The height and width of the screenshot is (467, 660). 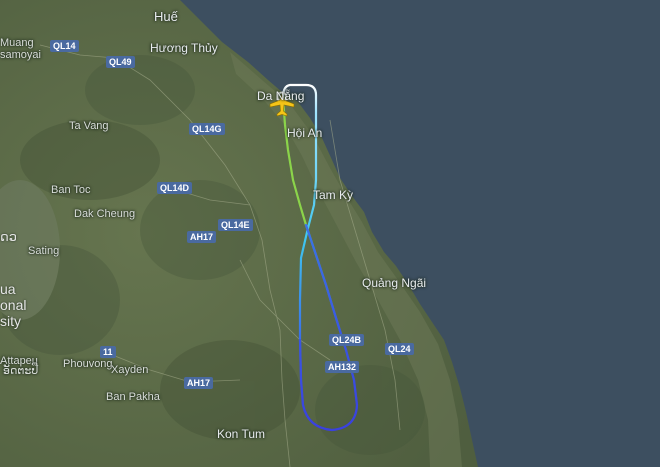 What do you see at coordinates (394, 283) in the screenshot?
I see `place-quang-ngai: Quảng Ngãi` at bounding box center [394, 283].